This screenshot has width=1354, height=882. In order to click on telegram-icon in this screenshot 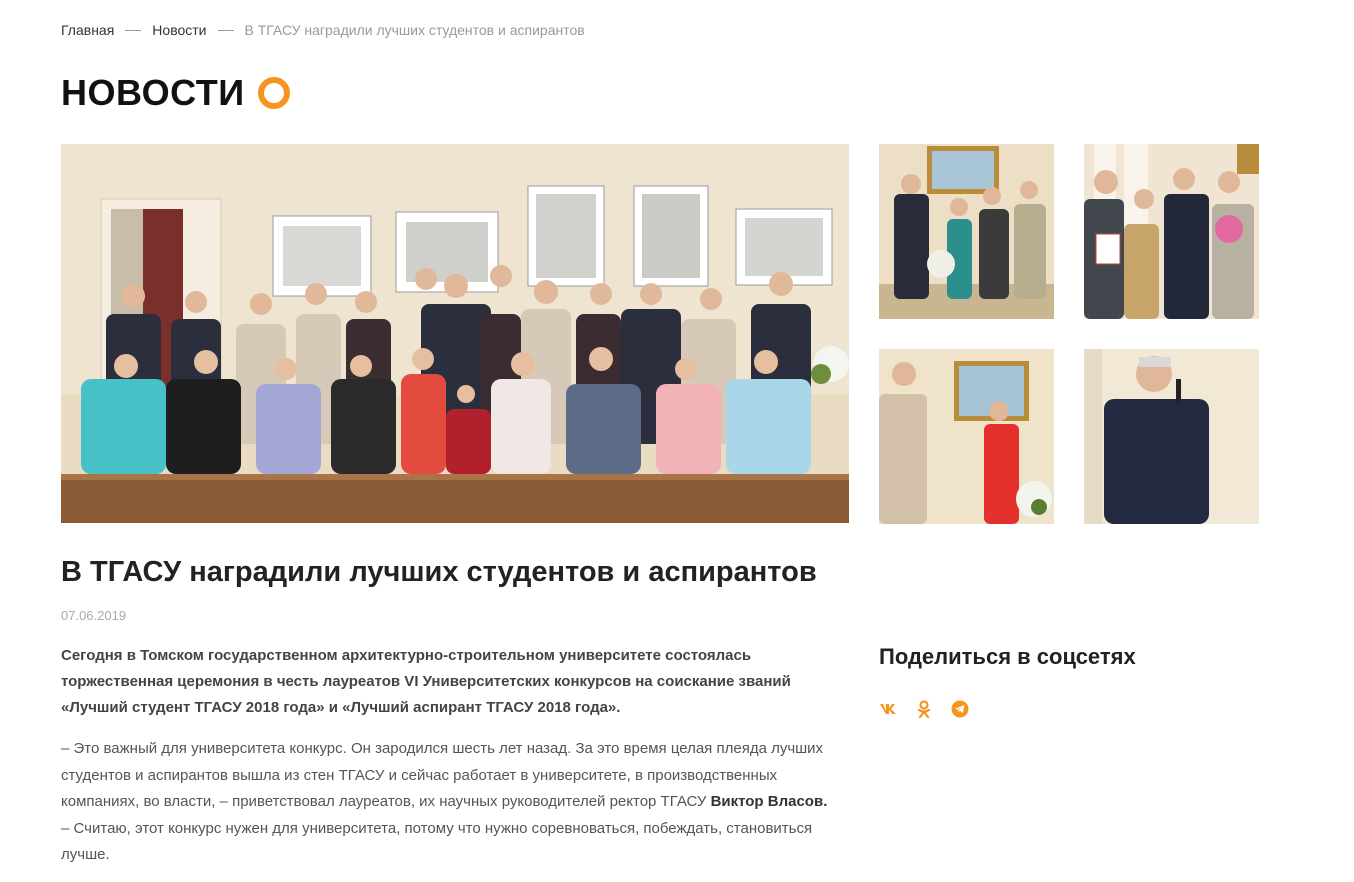, I will do `click(960, 709)`.